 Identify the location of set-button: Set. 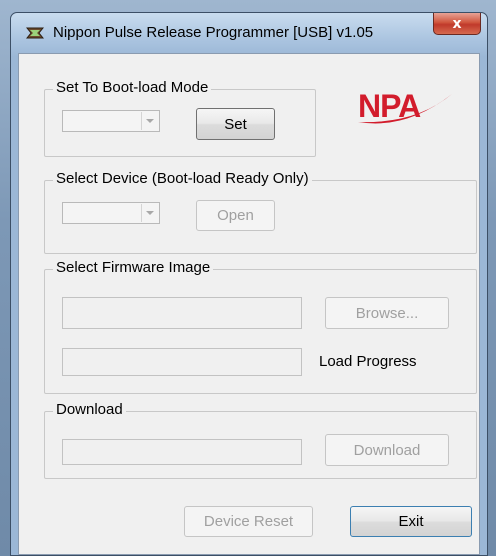
(235, 124).